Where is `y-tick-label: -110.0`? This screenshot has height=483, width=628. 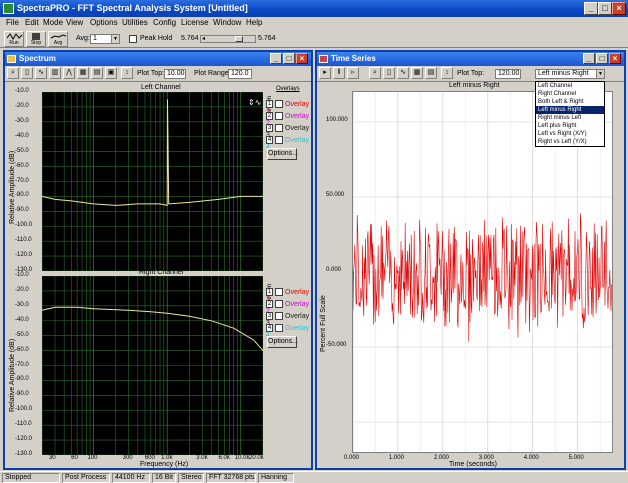 y-tick-label: -110.0 is located at coordinates (23, 424).